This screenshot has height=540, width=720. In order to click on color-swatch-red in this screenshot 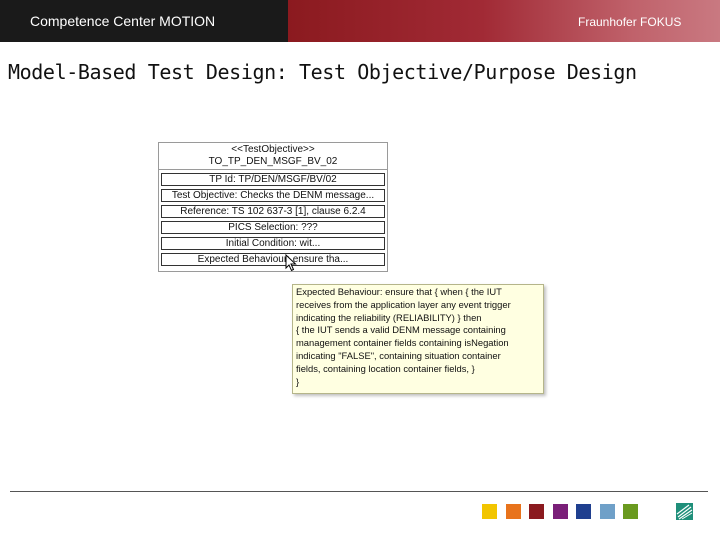, I will do `click(536, 511)`.